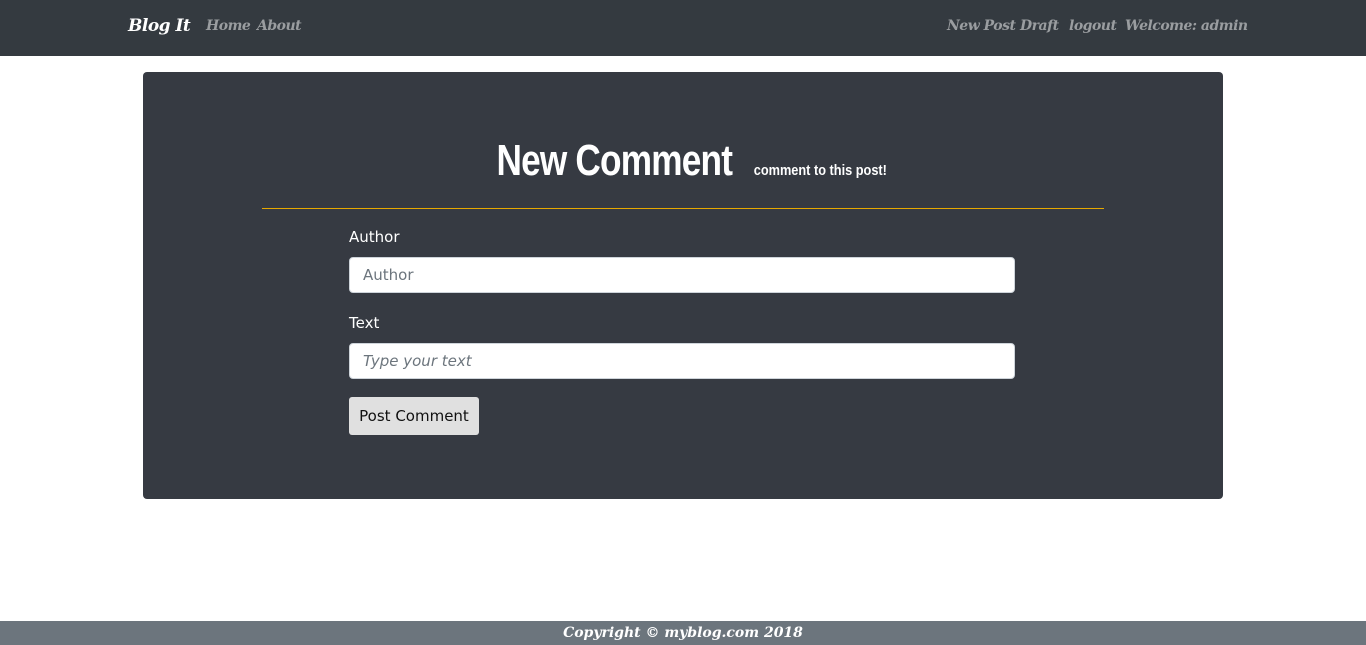 This screenshot has height=645, width=1366. Describe the element at coordinates (682, 361) in the screenshot. I see `text-input` at that location.